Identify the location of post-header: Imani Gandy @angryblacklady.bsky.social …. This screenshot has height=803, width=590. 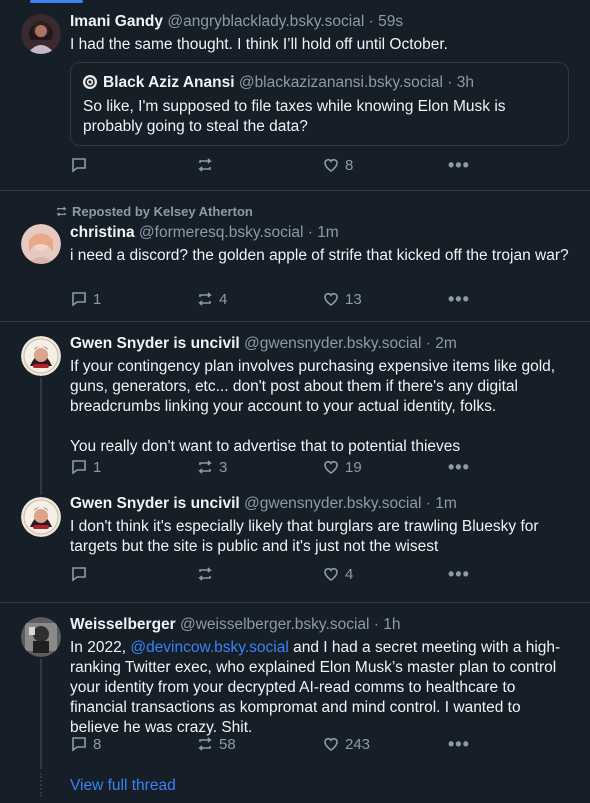
(321, 22).